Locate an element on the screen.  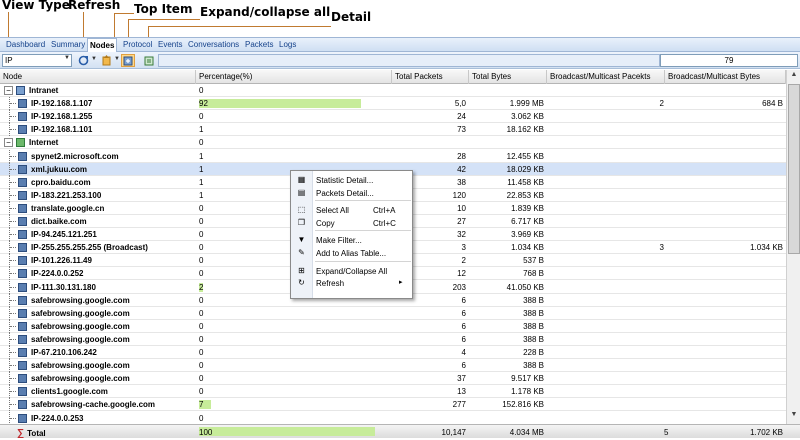
node-name: IP-111.30.131.180 is located at coordinates (63, 287).